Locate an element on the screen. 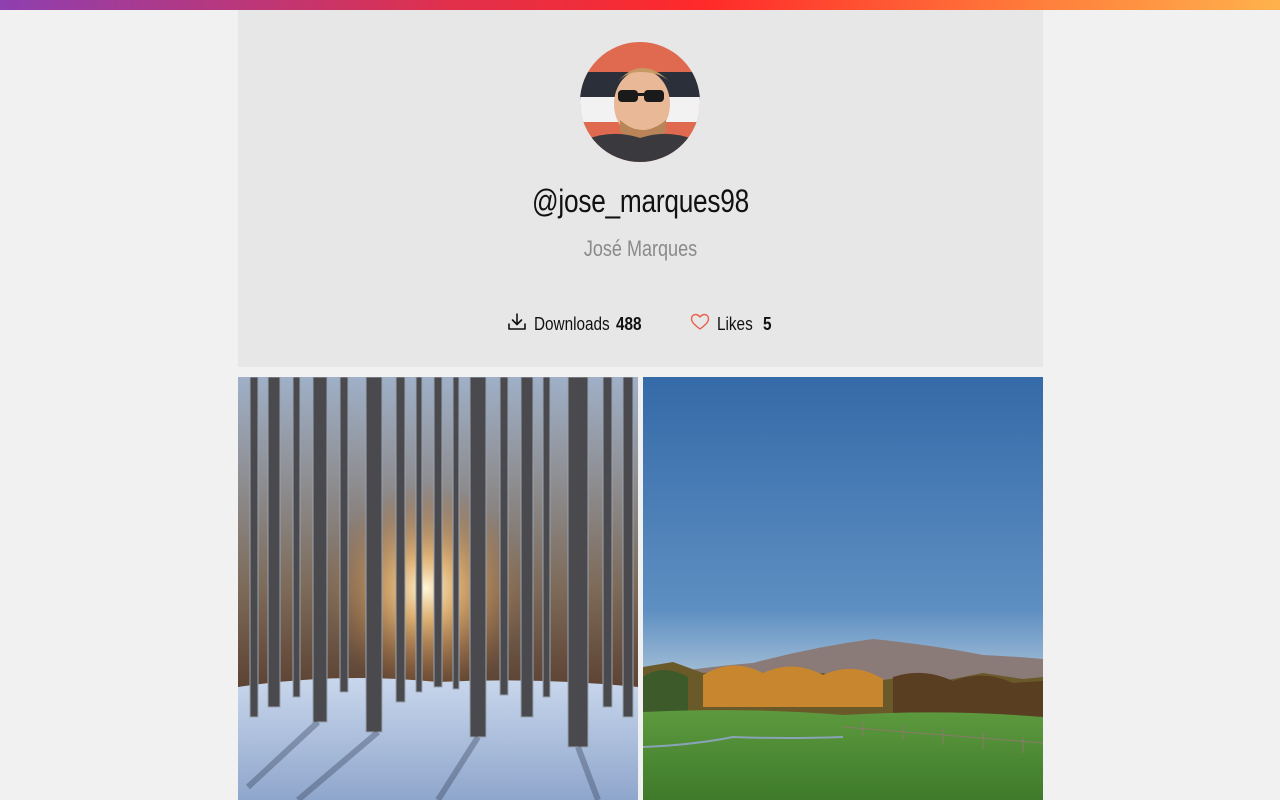  downloads-label: Downloads is located at coordinates (572, 323).